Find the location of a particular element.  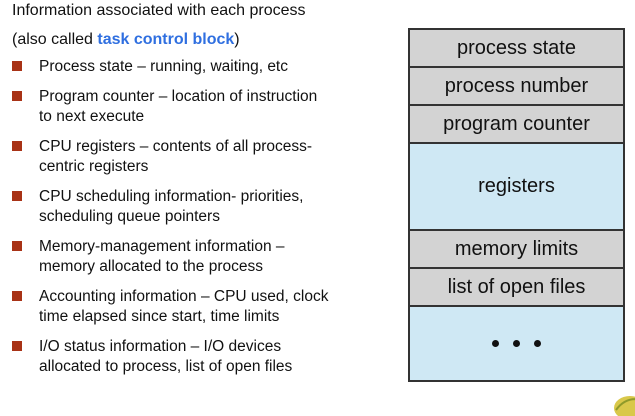

pcb-field-memory-limits: memory limits is located at coordinates (516, 250).